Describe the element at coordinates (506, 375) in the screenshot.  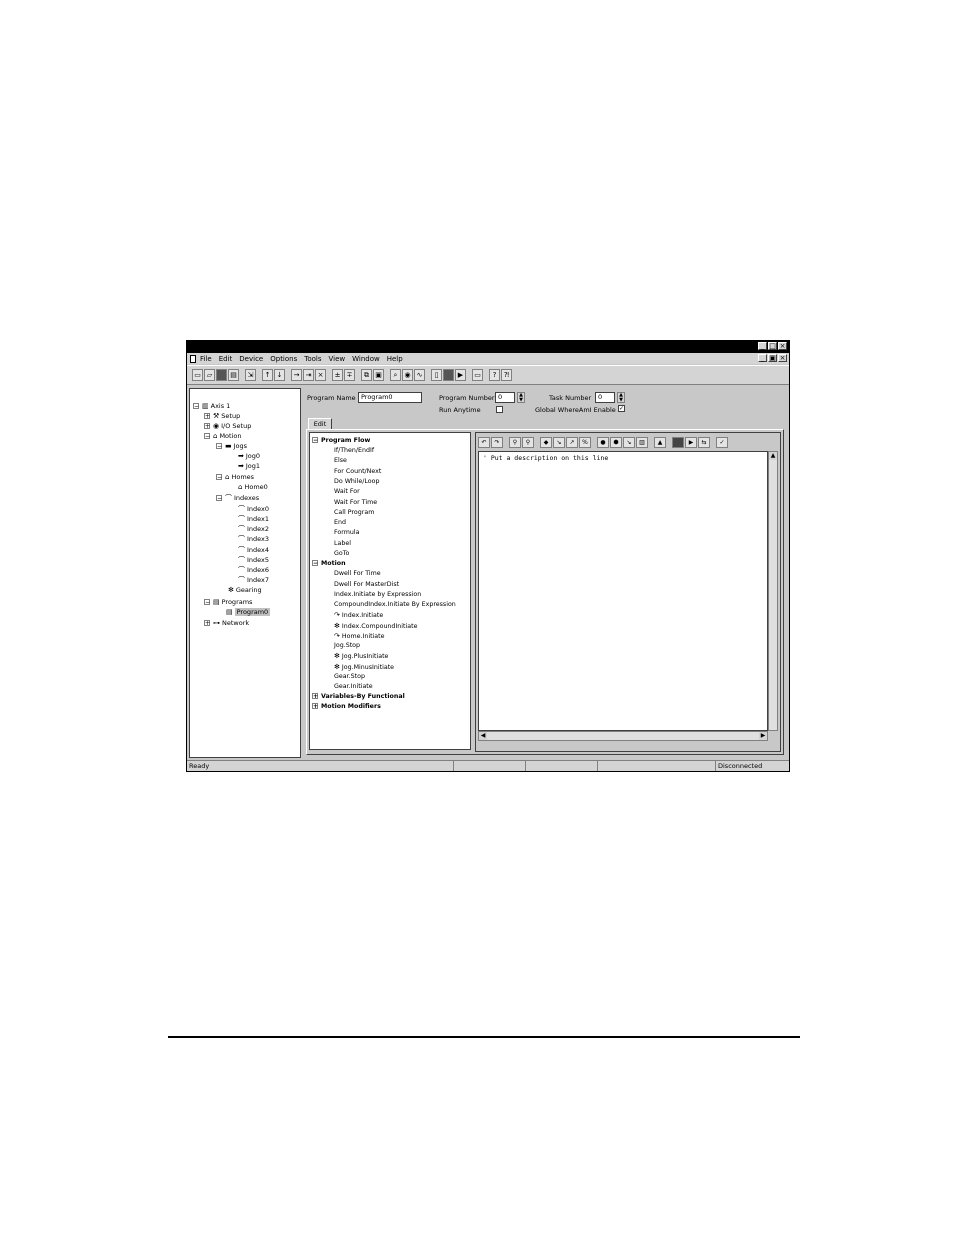
I see `context-help-icon: ⁈` at that location.